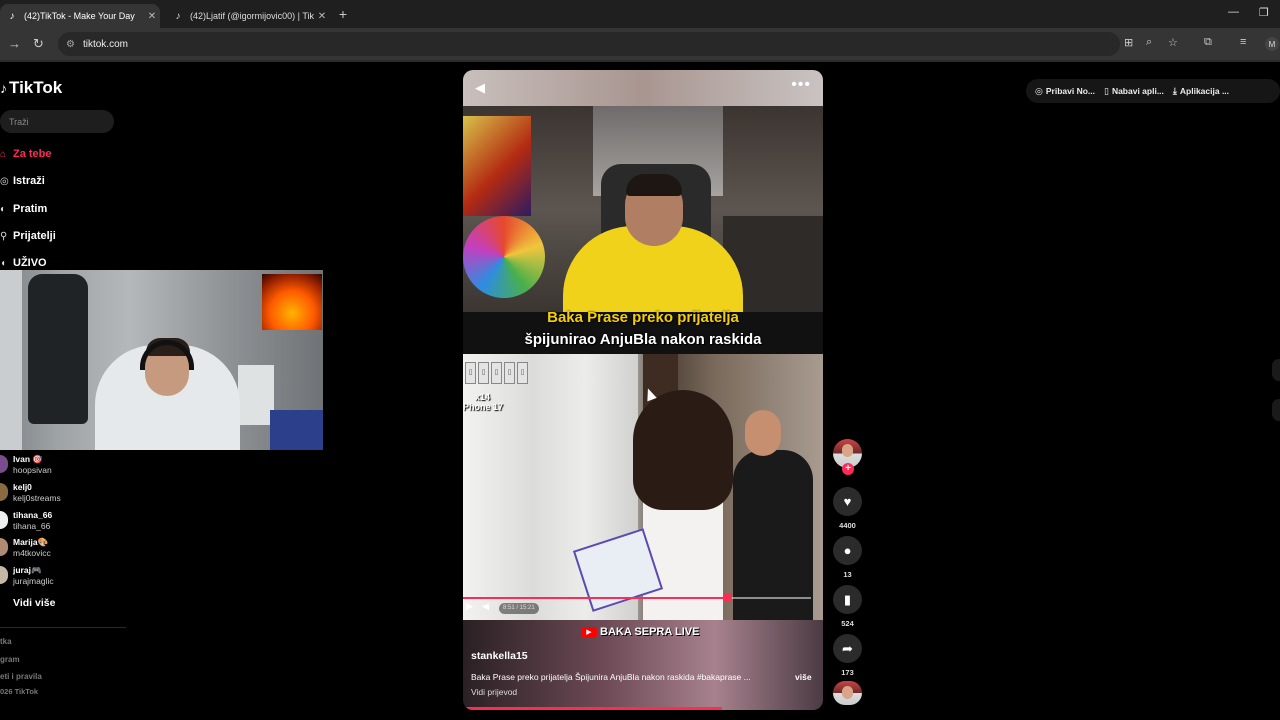  Describe the element at coordinates (21, 676) in the screenshot. I see `footer-link: eti i pravila` at that location.